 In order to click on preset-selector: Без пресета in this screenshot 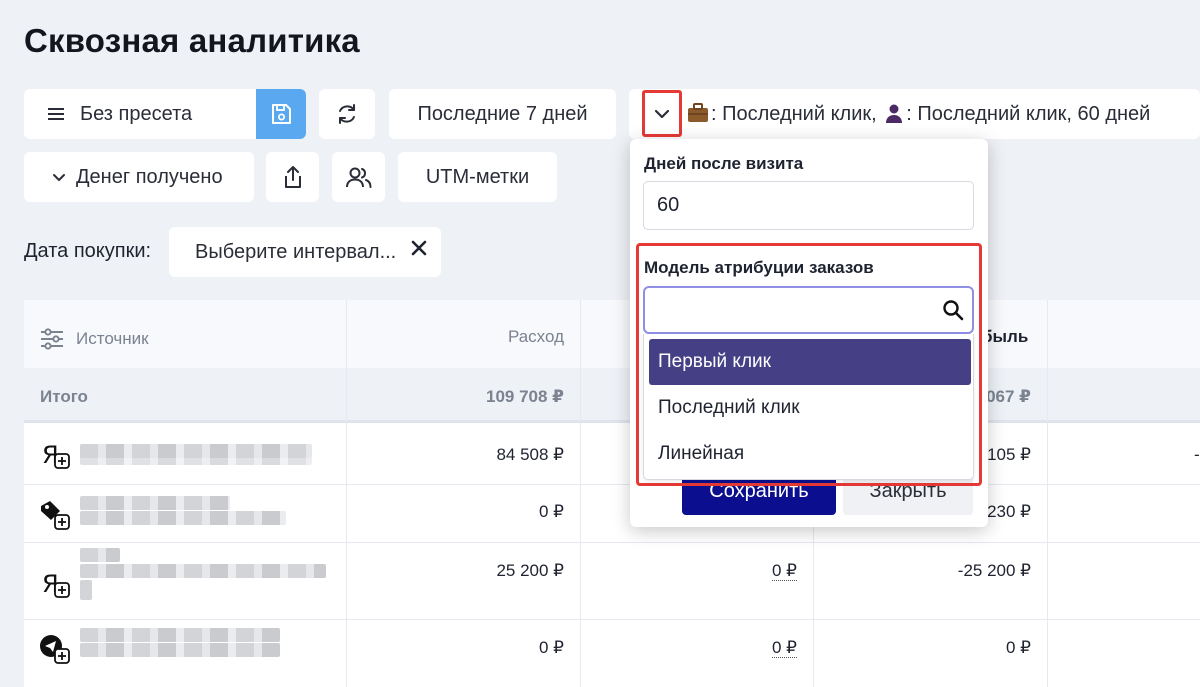, I will do `click(165, 114)`.